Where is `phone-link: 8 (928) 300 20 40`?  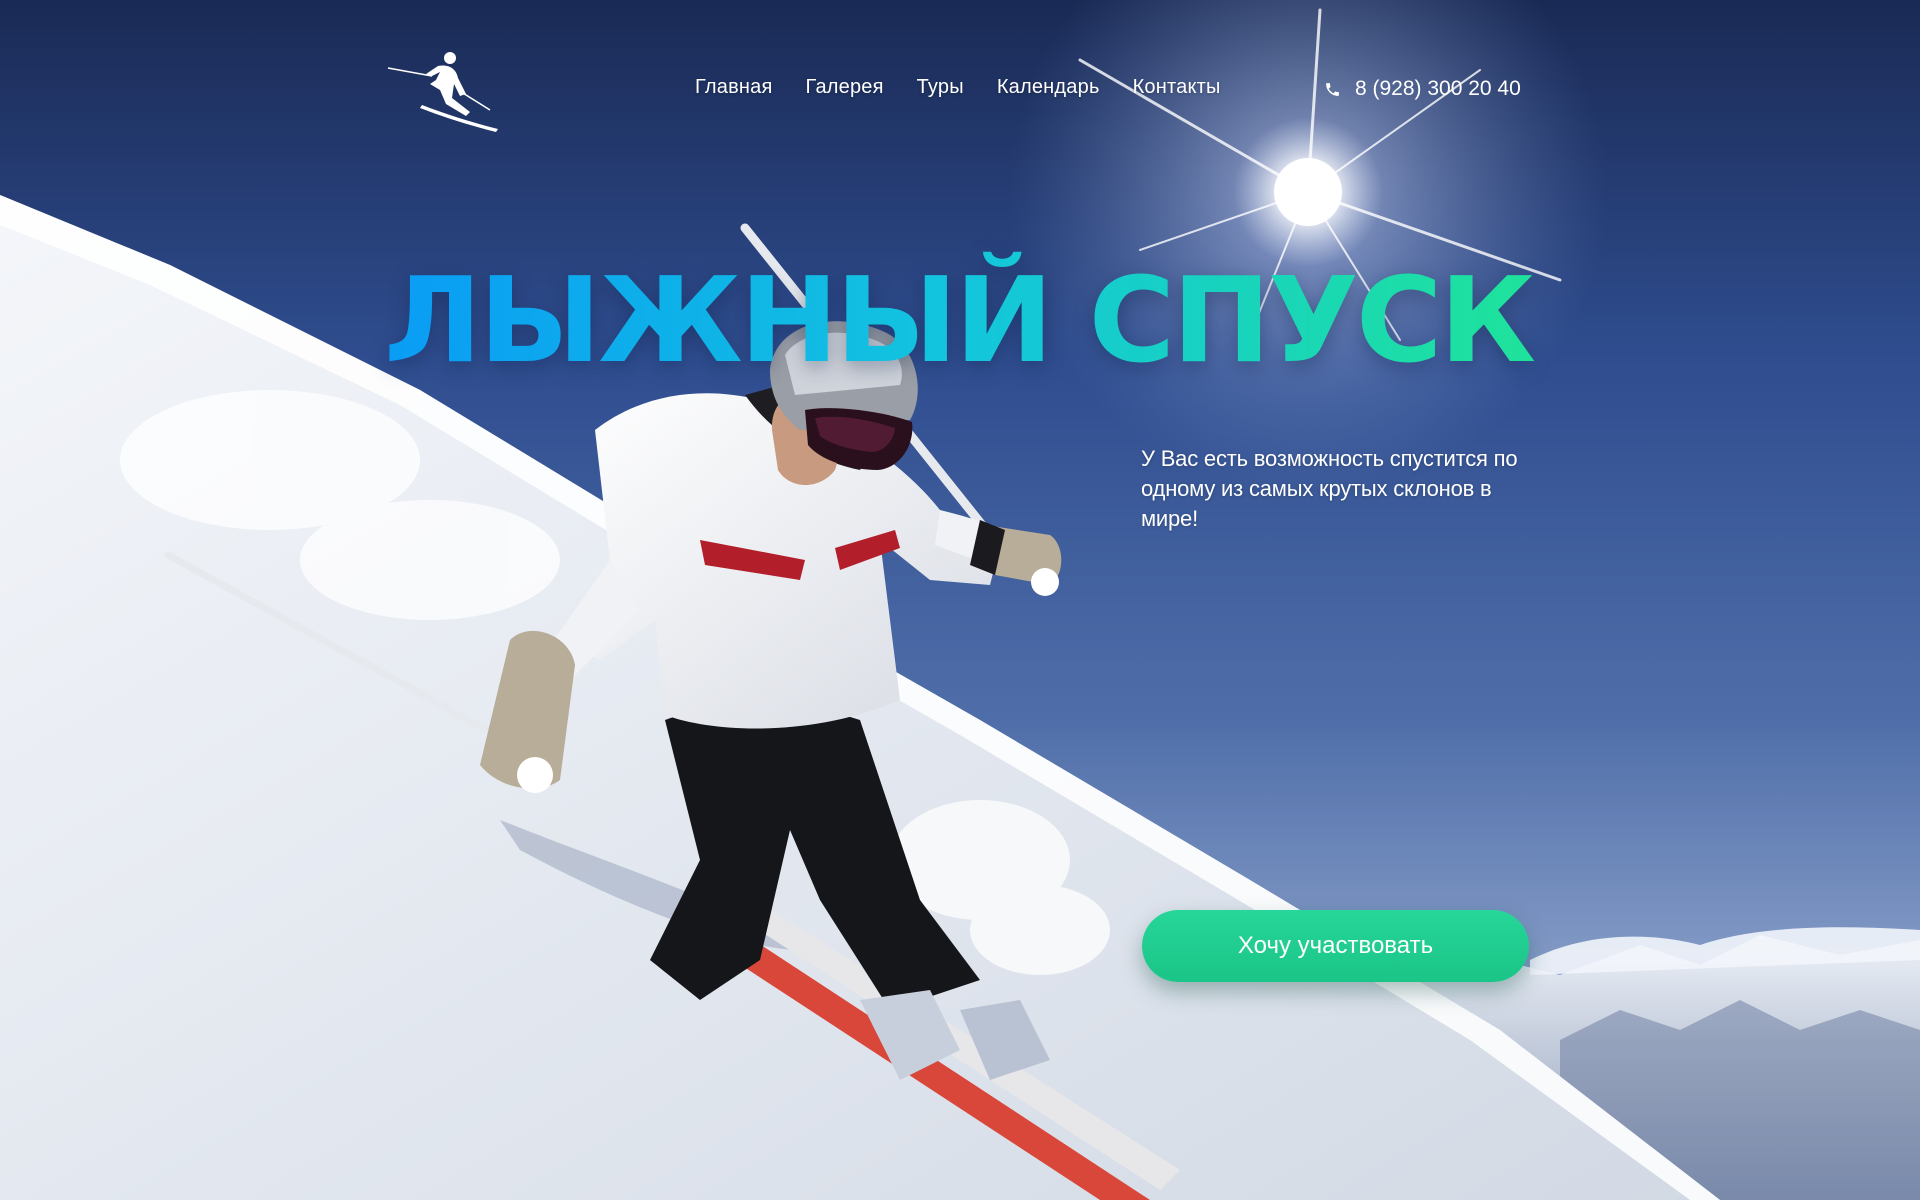
phone-link: 8 (928) 300 20 40 is located at coordinates (1422, 89).